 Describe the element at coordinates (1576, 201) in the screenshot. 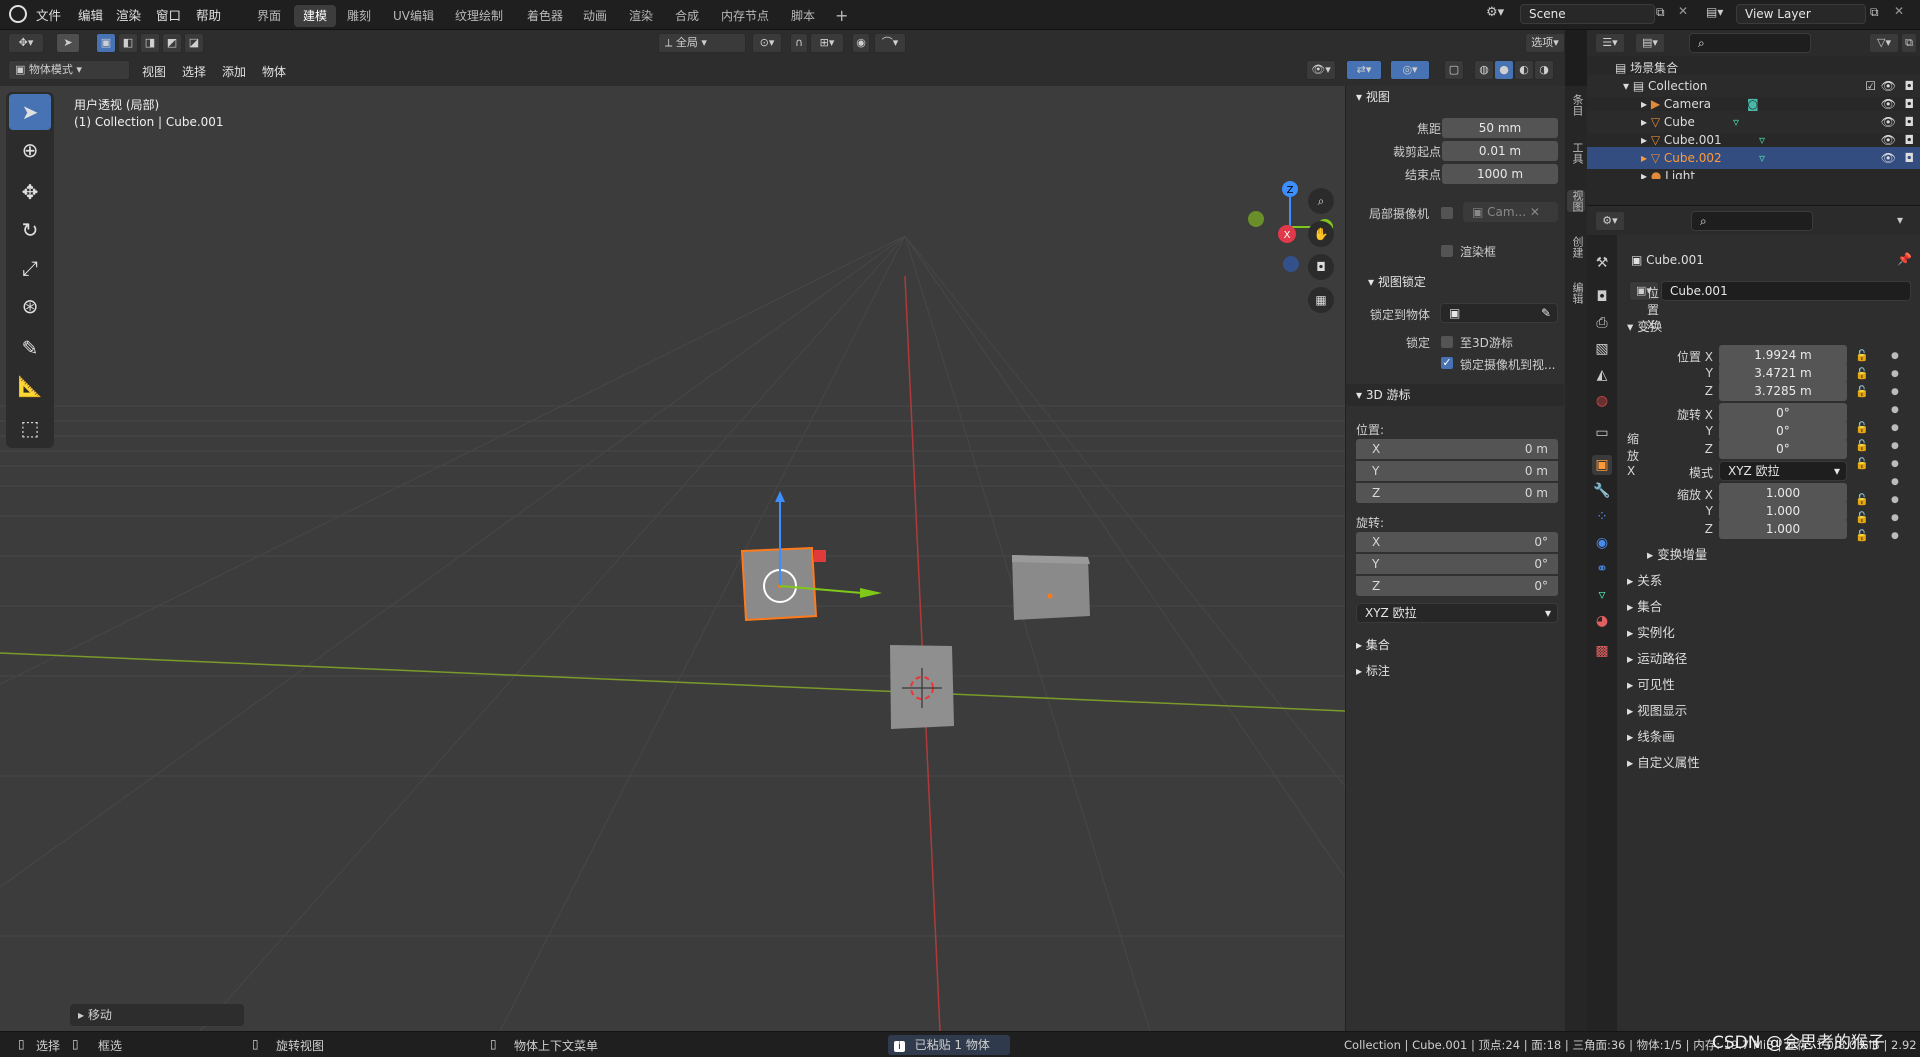

I see `tab-view: 视图` at that location.